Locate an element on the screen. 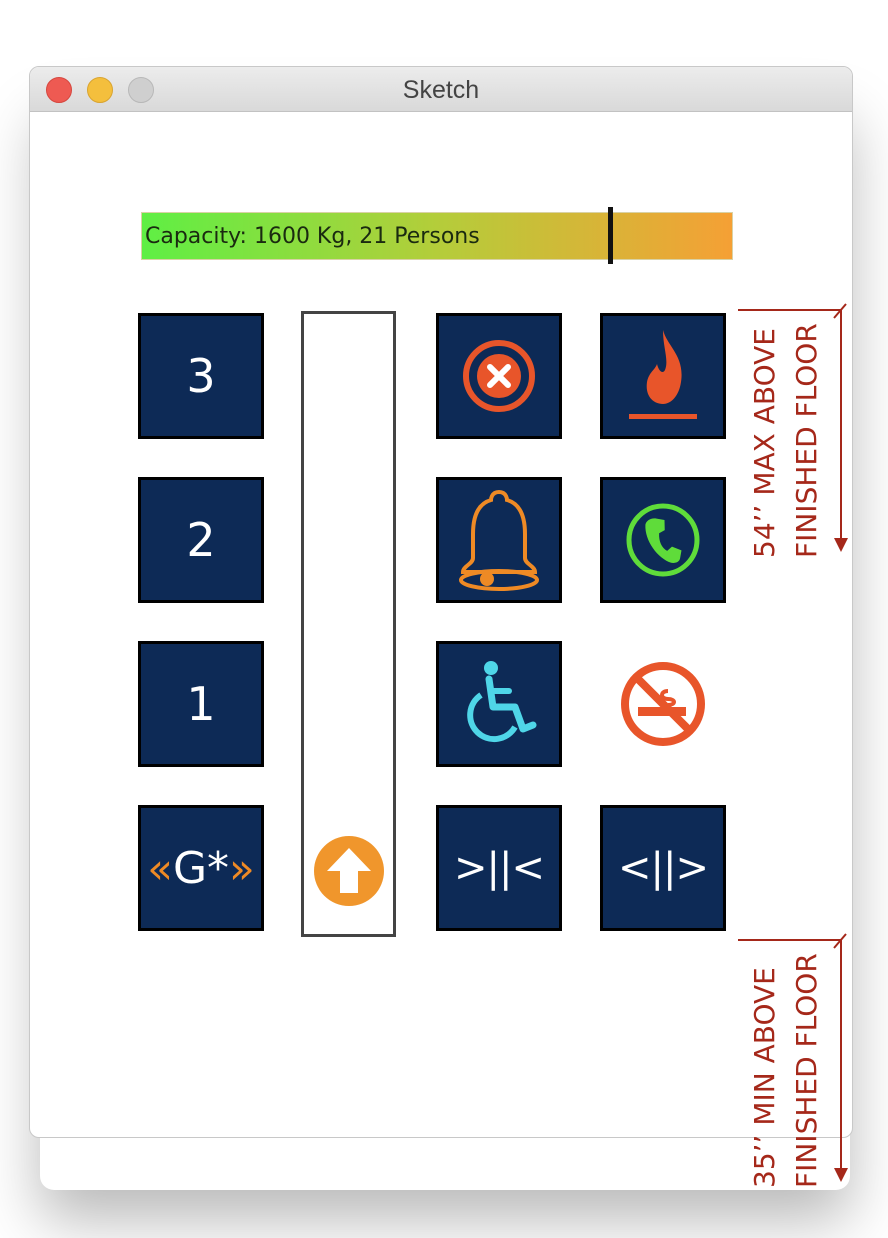 The height and width of the screenshot is (1238, 888). no-smoking-icon is located at coordinates (663, 704).